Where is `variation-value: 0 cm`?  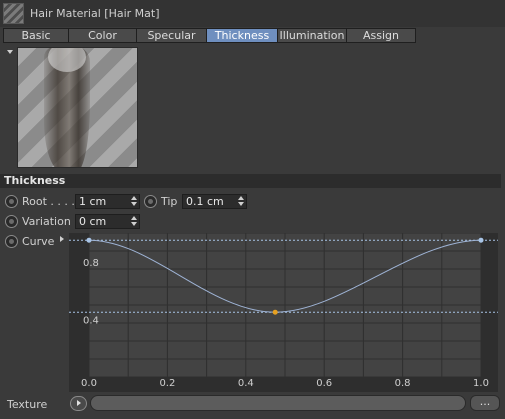
variation-value: 0 cm is located at coordinates (93, 221).